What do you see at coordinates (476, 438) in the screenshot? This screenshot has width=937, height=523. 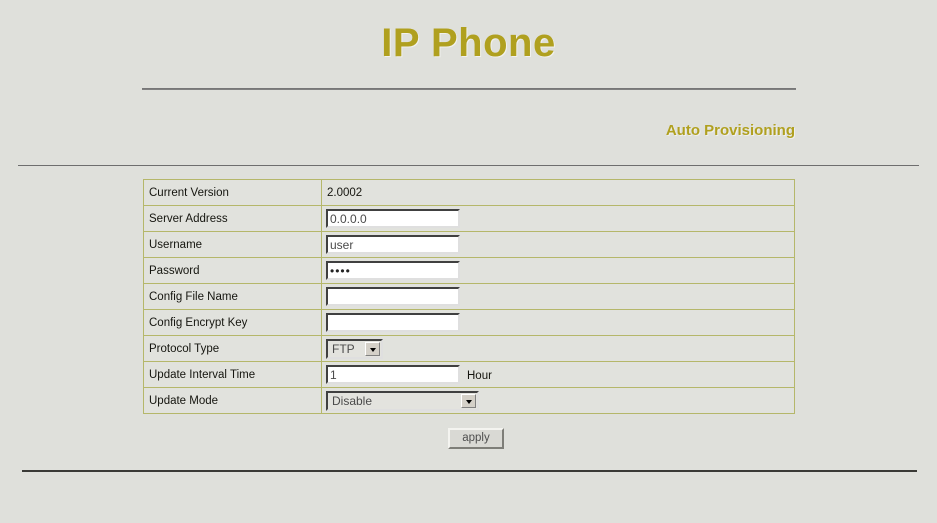 I see `apply-button: apply` at bounding box center [476, 438].